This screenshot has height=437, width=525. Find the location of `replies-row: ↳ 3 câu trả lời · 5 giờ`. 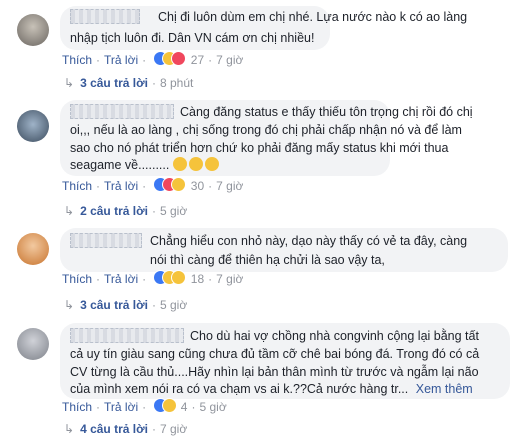

replies-row: ↳ 3 câu trả lời · 5 giờ is located at coordinates (125, 305).